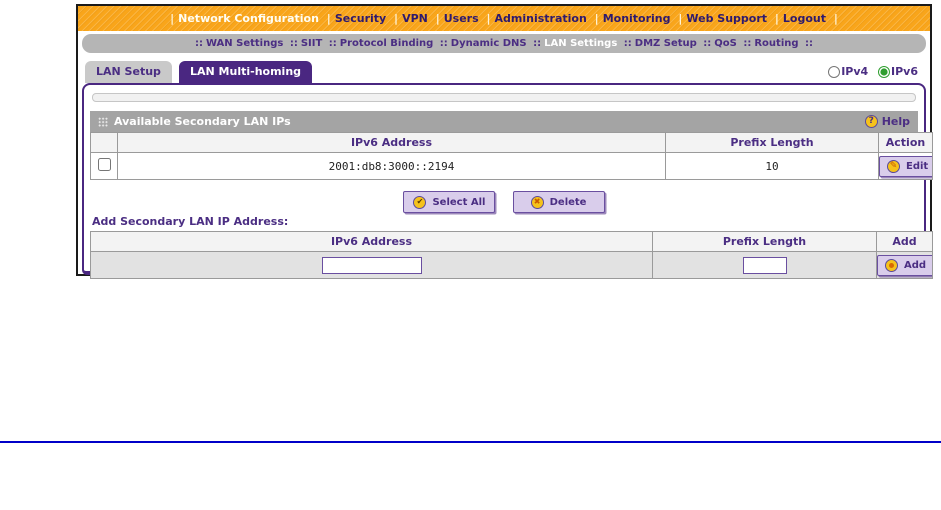 The width and height of the screenshot is (941, 510). Describe the element at coordinates (391, 142) in the screenshot. I see `ipv6-address-column-header: IPv6 Address` at that location.